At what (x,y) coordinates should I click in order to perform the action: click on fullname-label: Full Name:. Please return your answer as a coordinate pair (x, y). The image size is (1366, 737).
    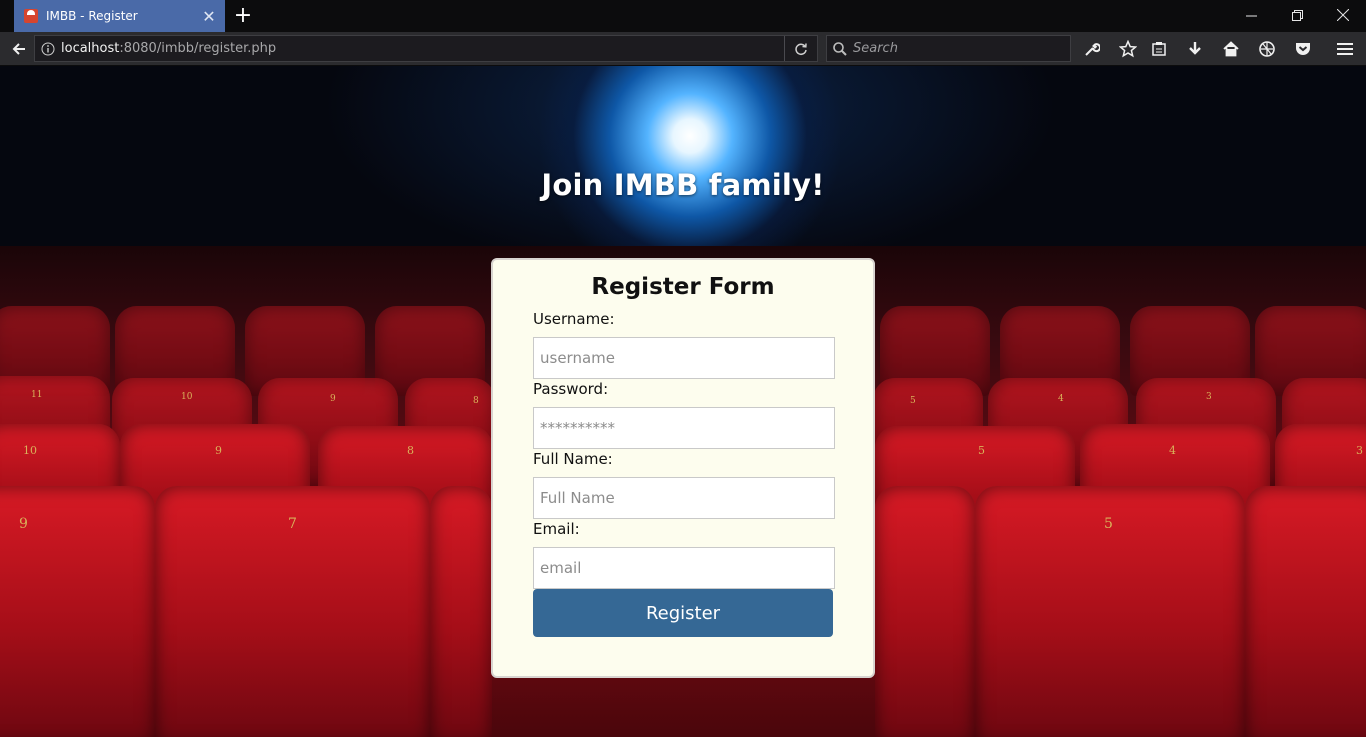
    Looking at the image, I should click on (573, 459).